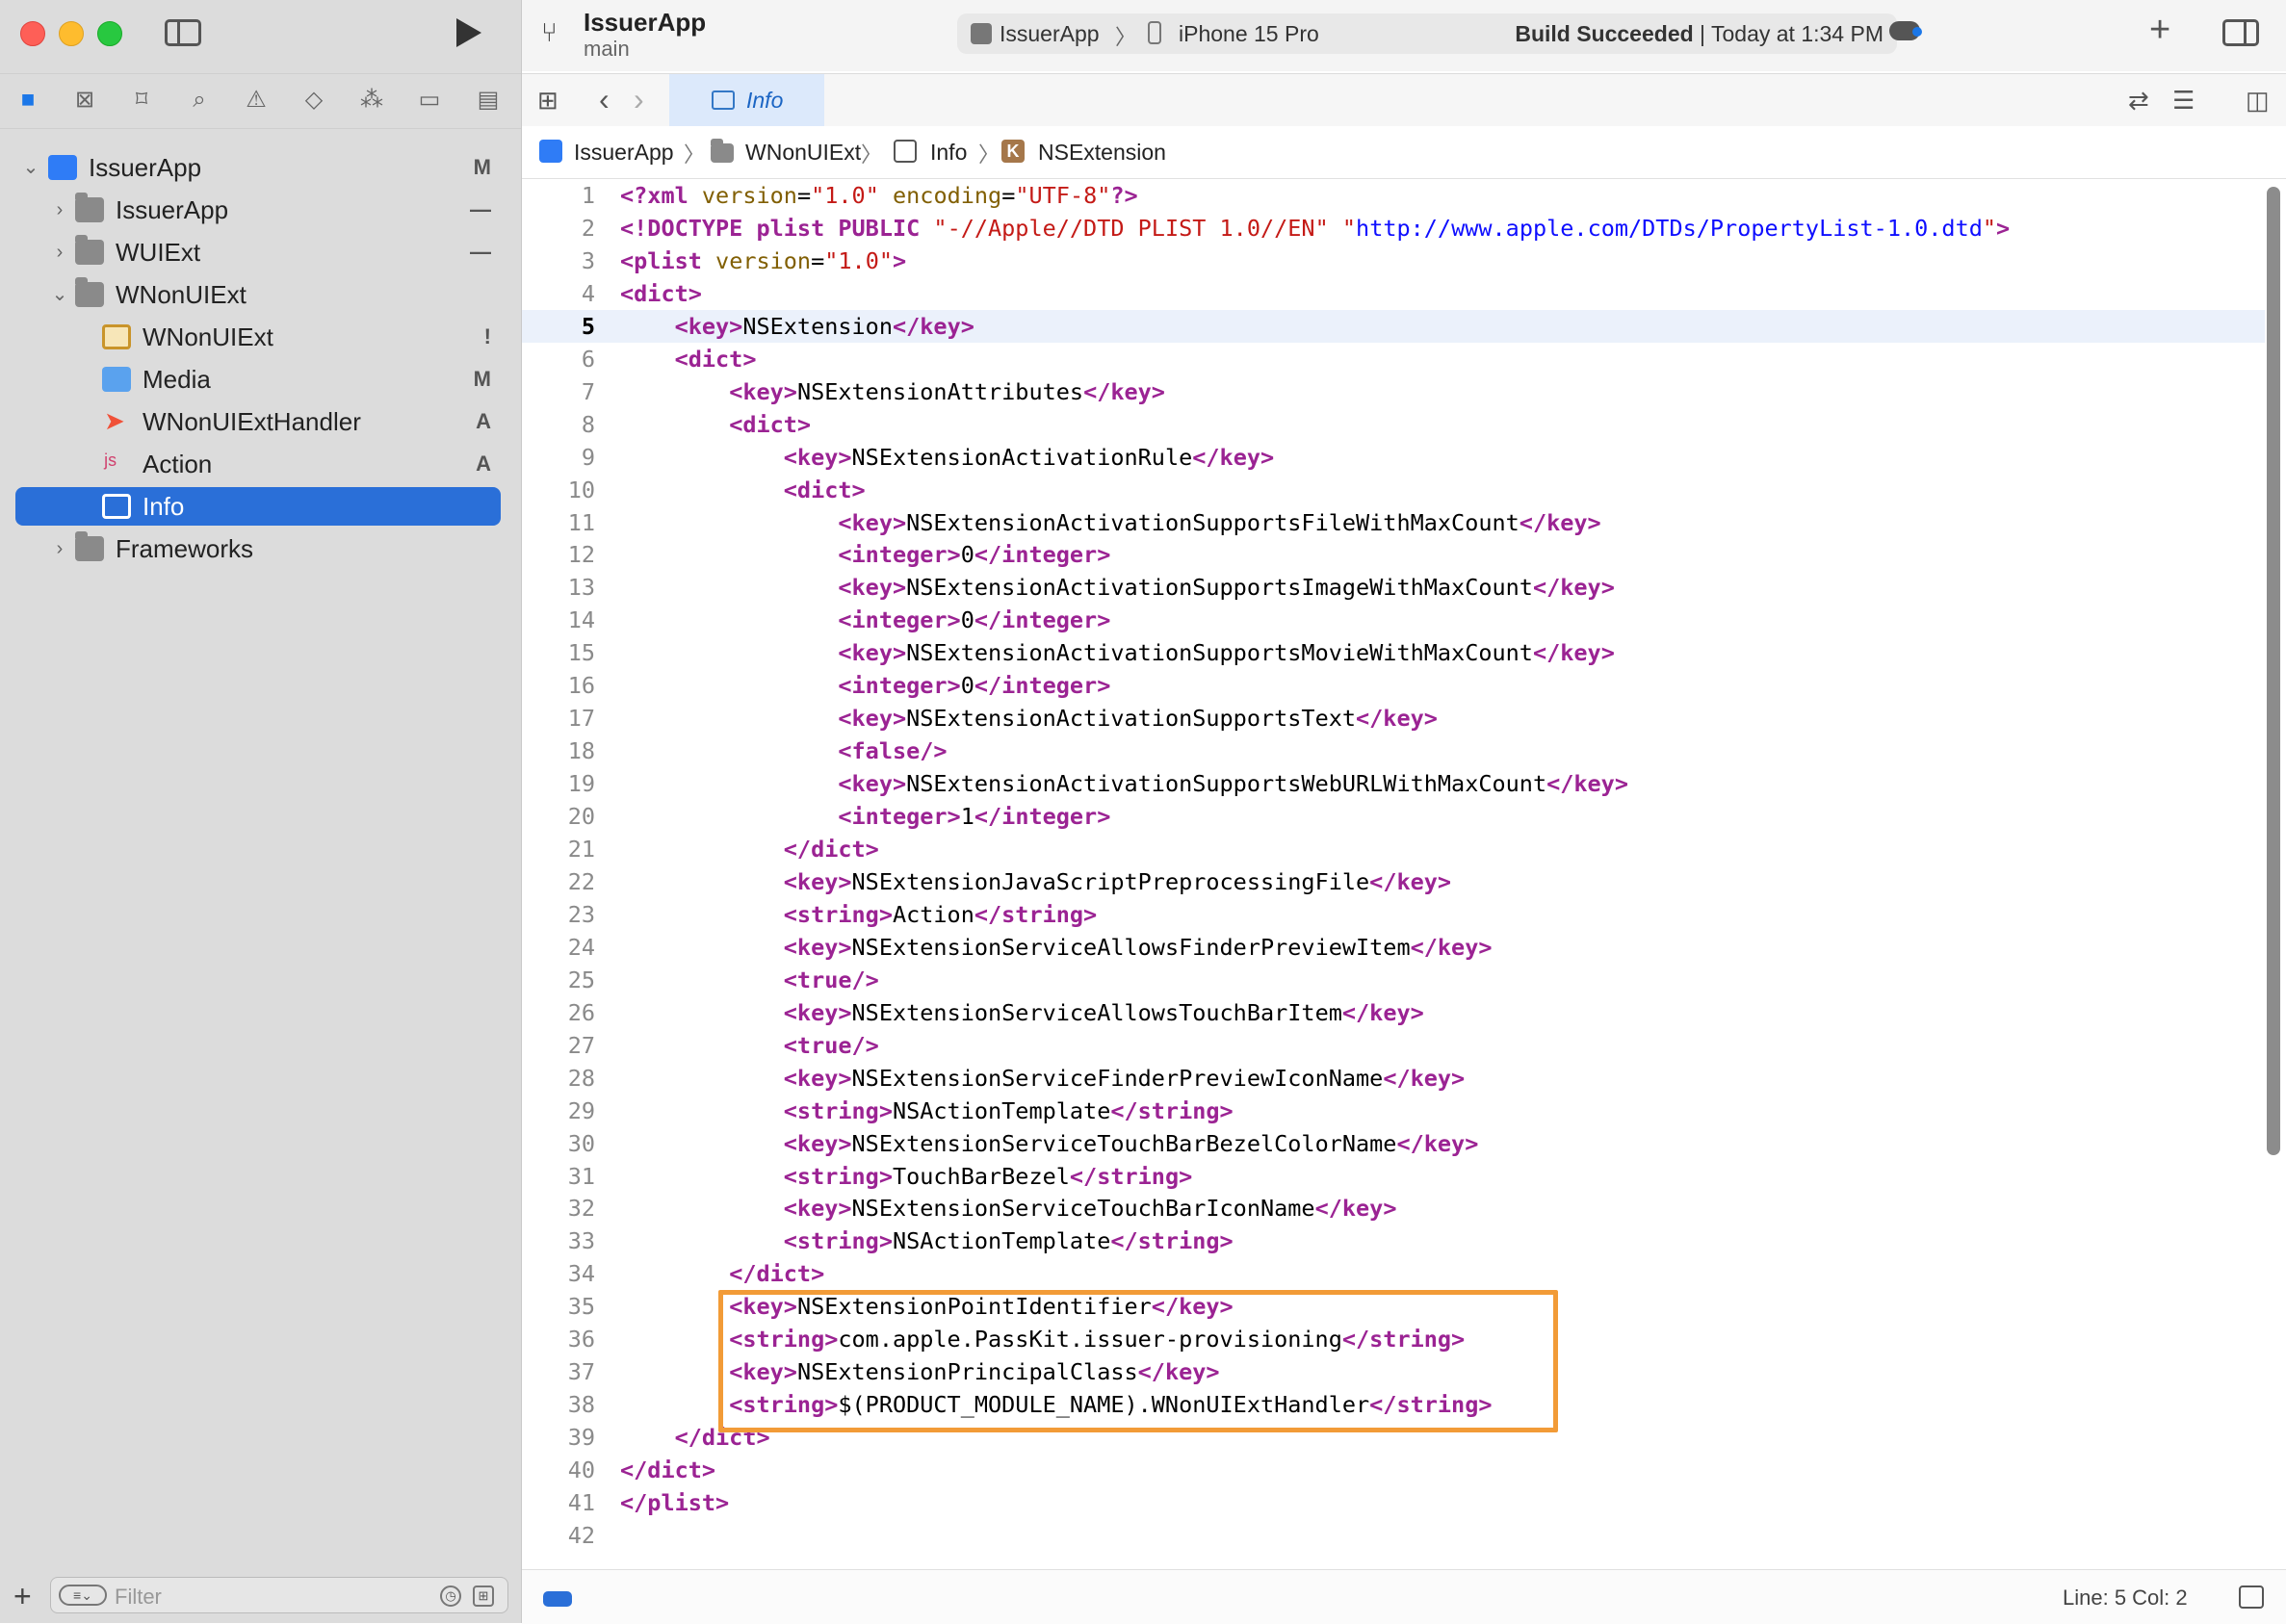 The width and height of the screenshot is (2286, 1624). I want to click on breakpoint-icon: ▭, so click(429, 100).